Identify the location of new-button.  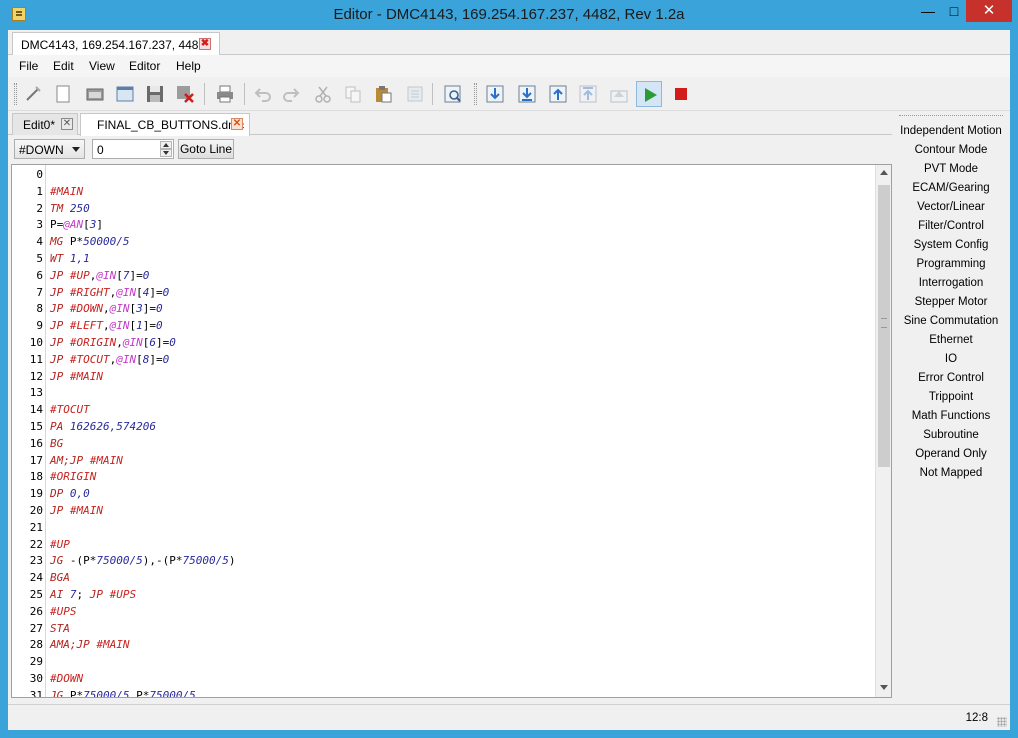
(33, 94).